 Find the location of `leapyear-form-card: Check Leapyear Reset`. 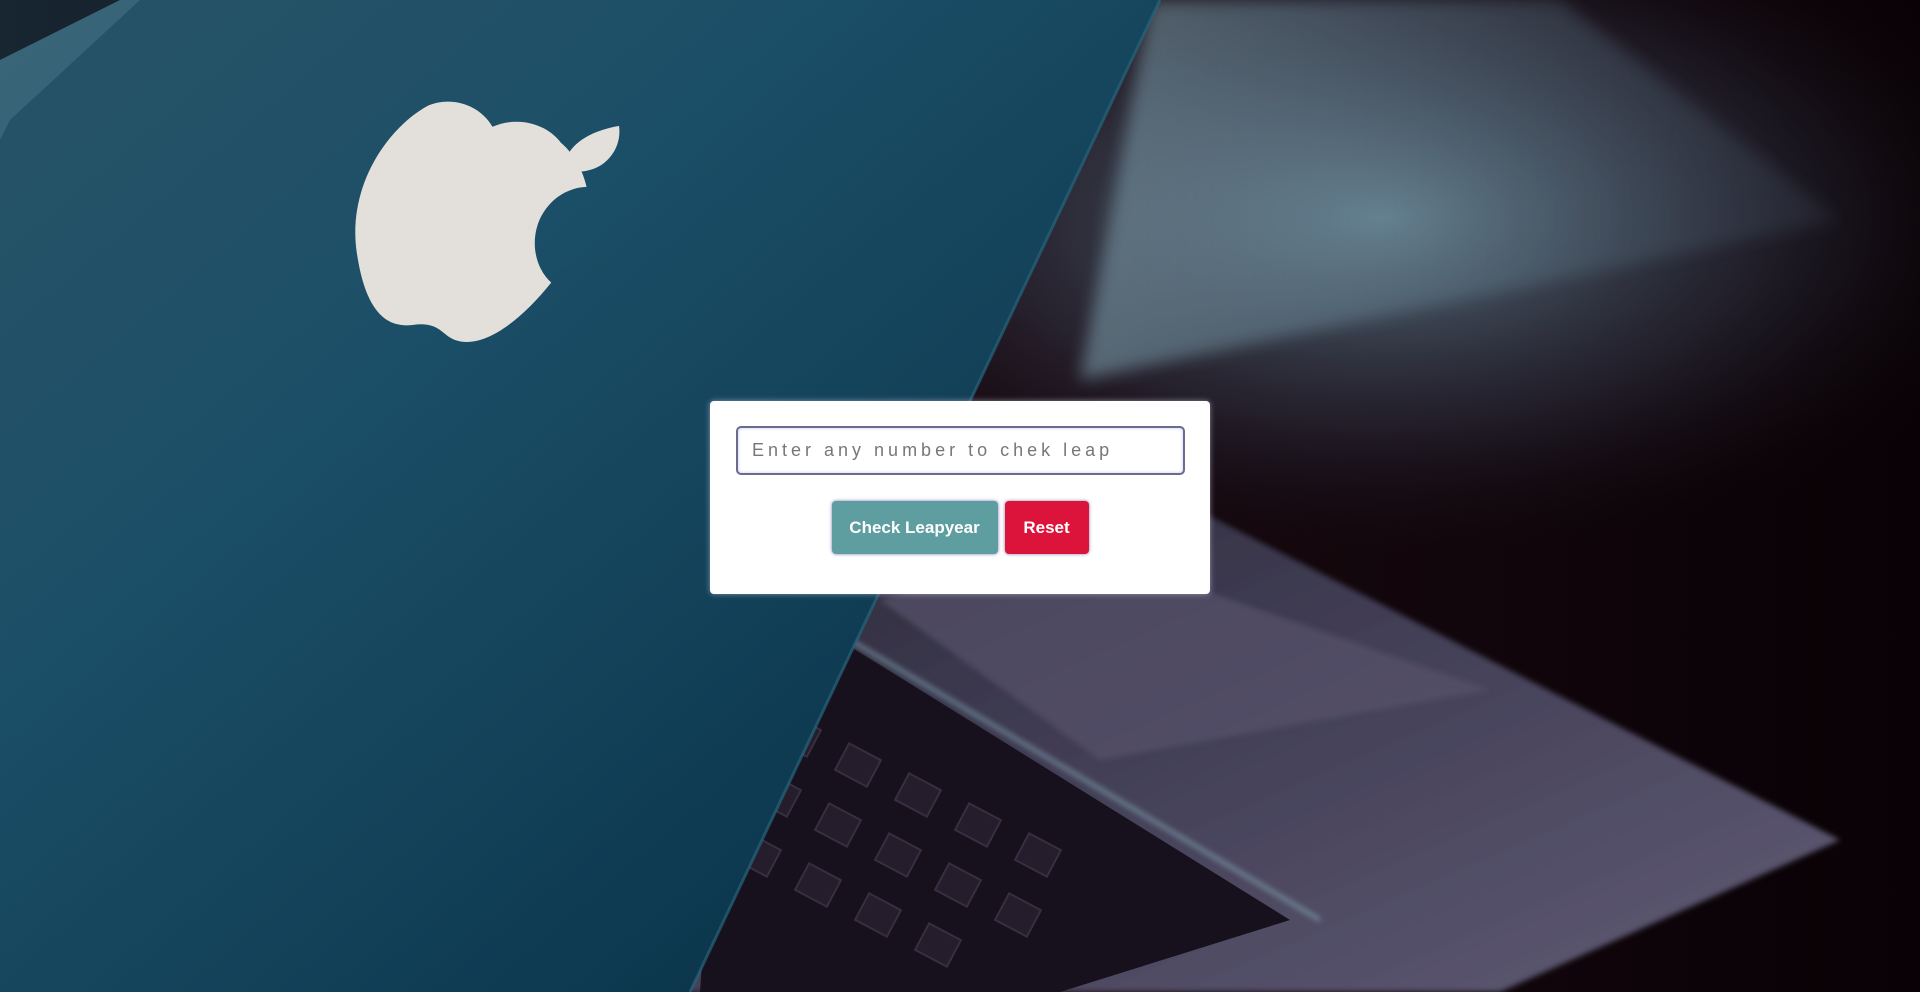

leapyear-form-card: Check Leapyear Reset is located at coordinates (960, 497).